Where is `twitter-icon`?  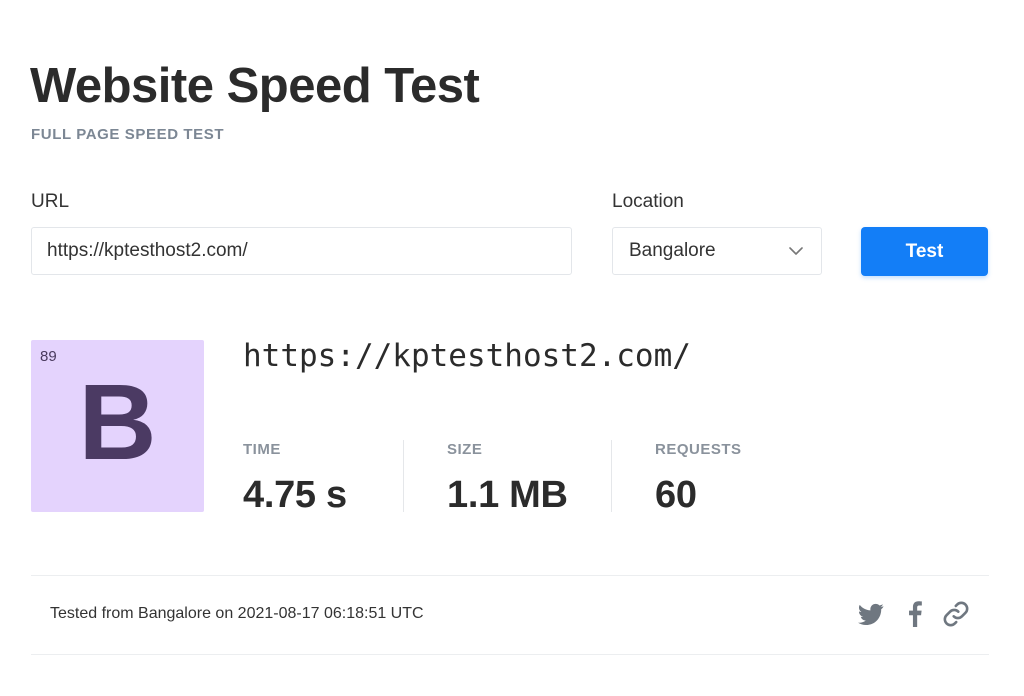 twitter-icon is located at coordinates (870, 614).